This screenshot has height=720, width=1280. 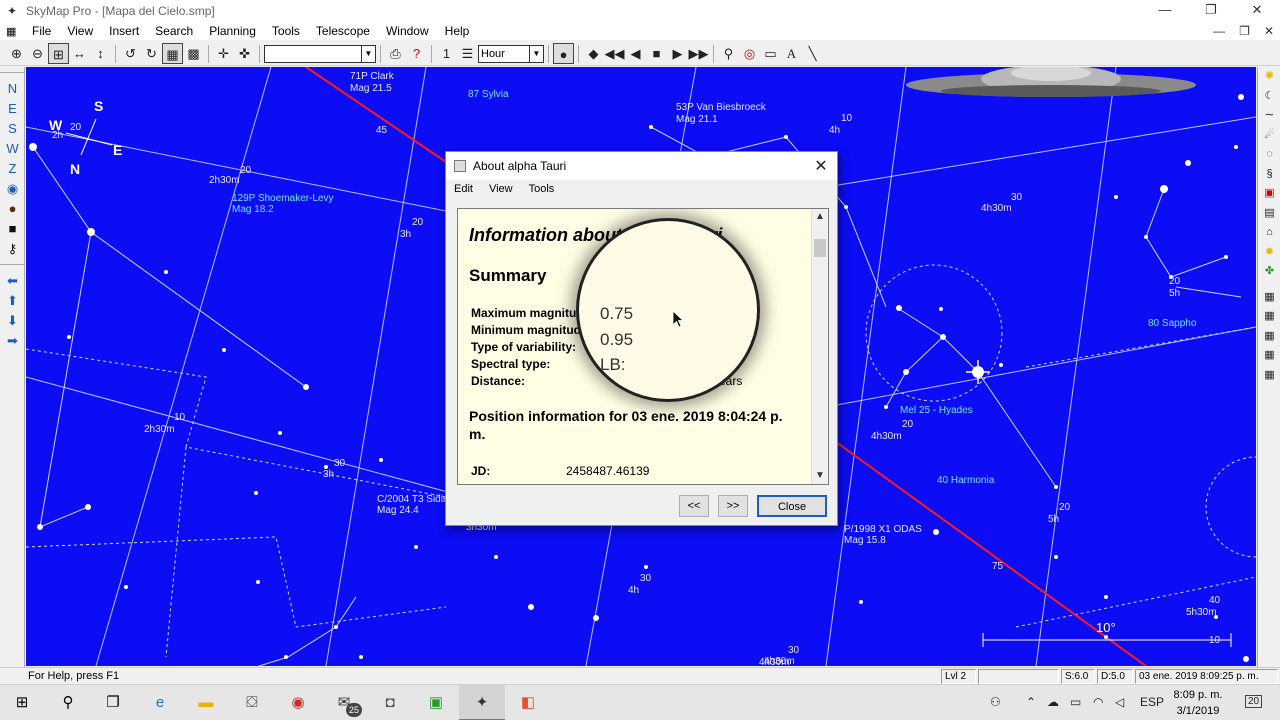 I want to click on object-combo: ▼, so click(x=320, y=53).